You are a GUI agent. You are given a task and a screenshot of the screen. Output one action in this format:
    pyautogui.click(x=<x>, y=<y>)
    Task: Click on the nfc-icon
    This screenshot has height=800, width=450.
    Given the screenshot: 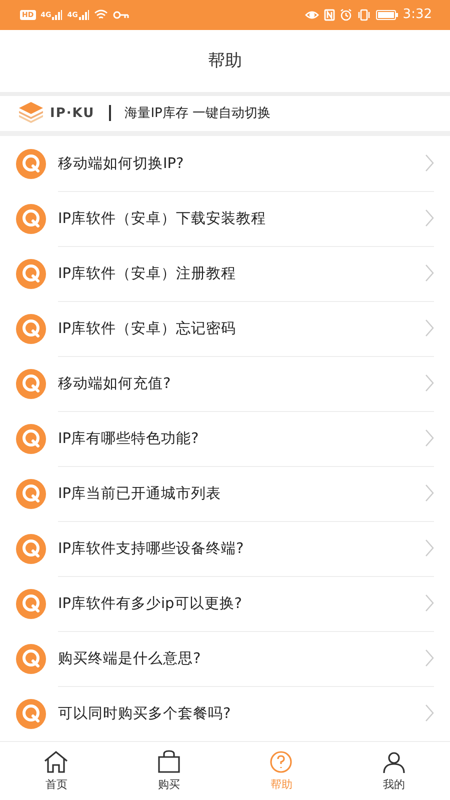 What is the action you would take?
    pyautogui.click(x=329, y=14)
    